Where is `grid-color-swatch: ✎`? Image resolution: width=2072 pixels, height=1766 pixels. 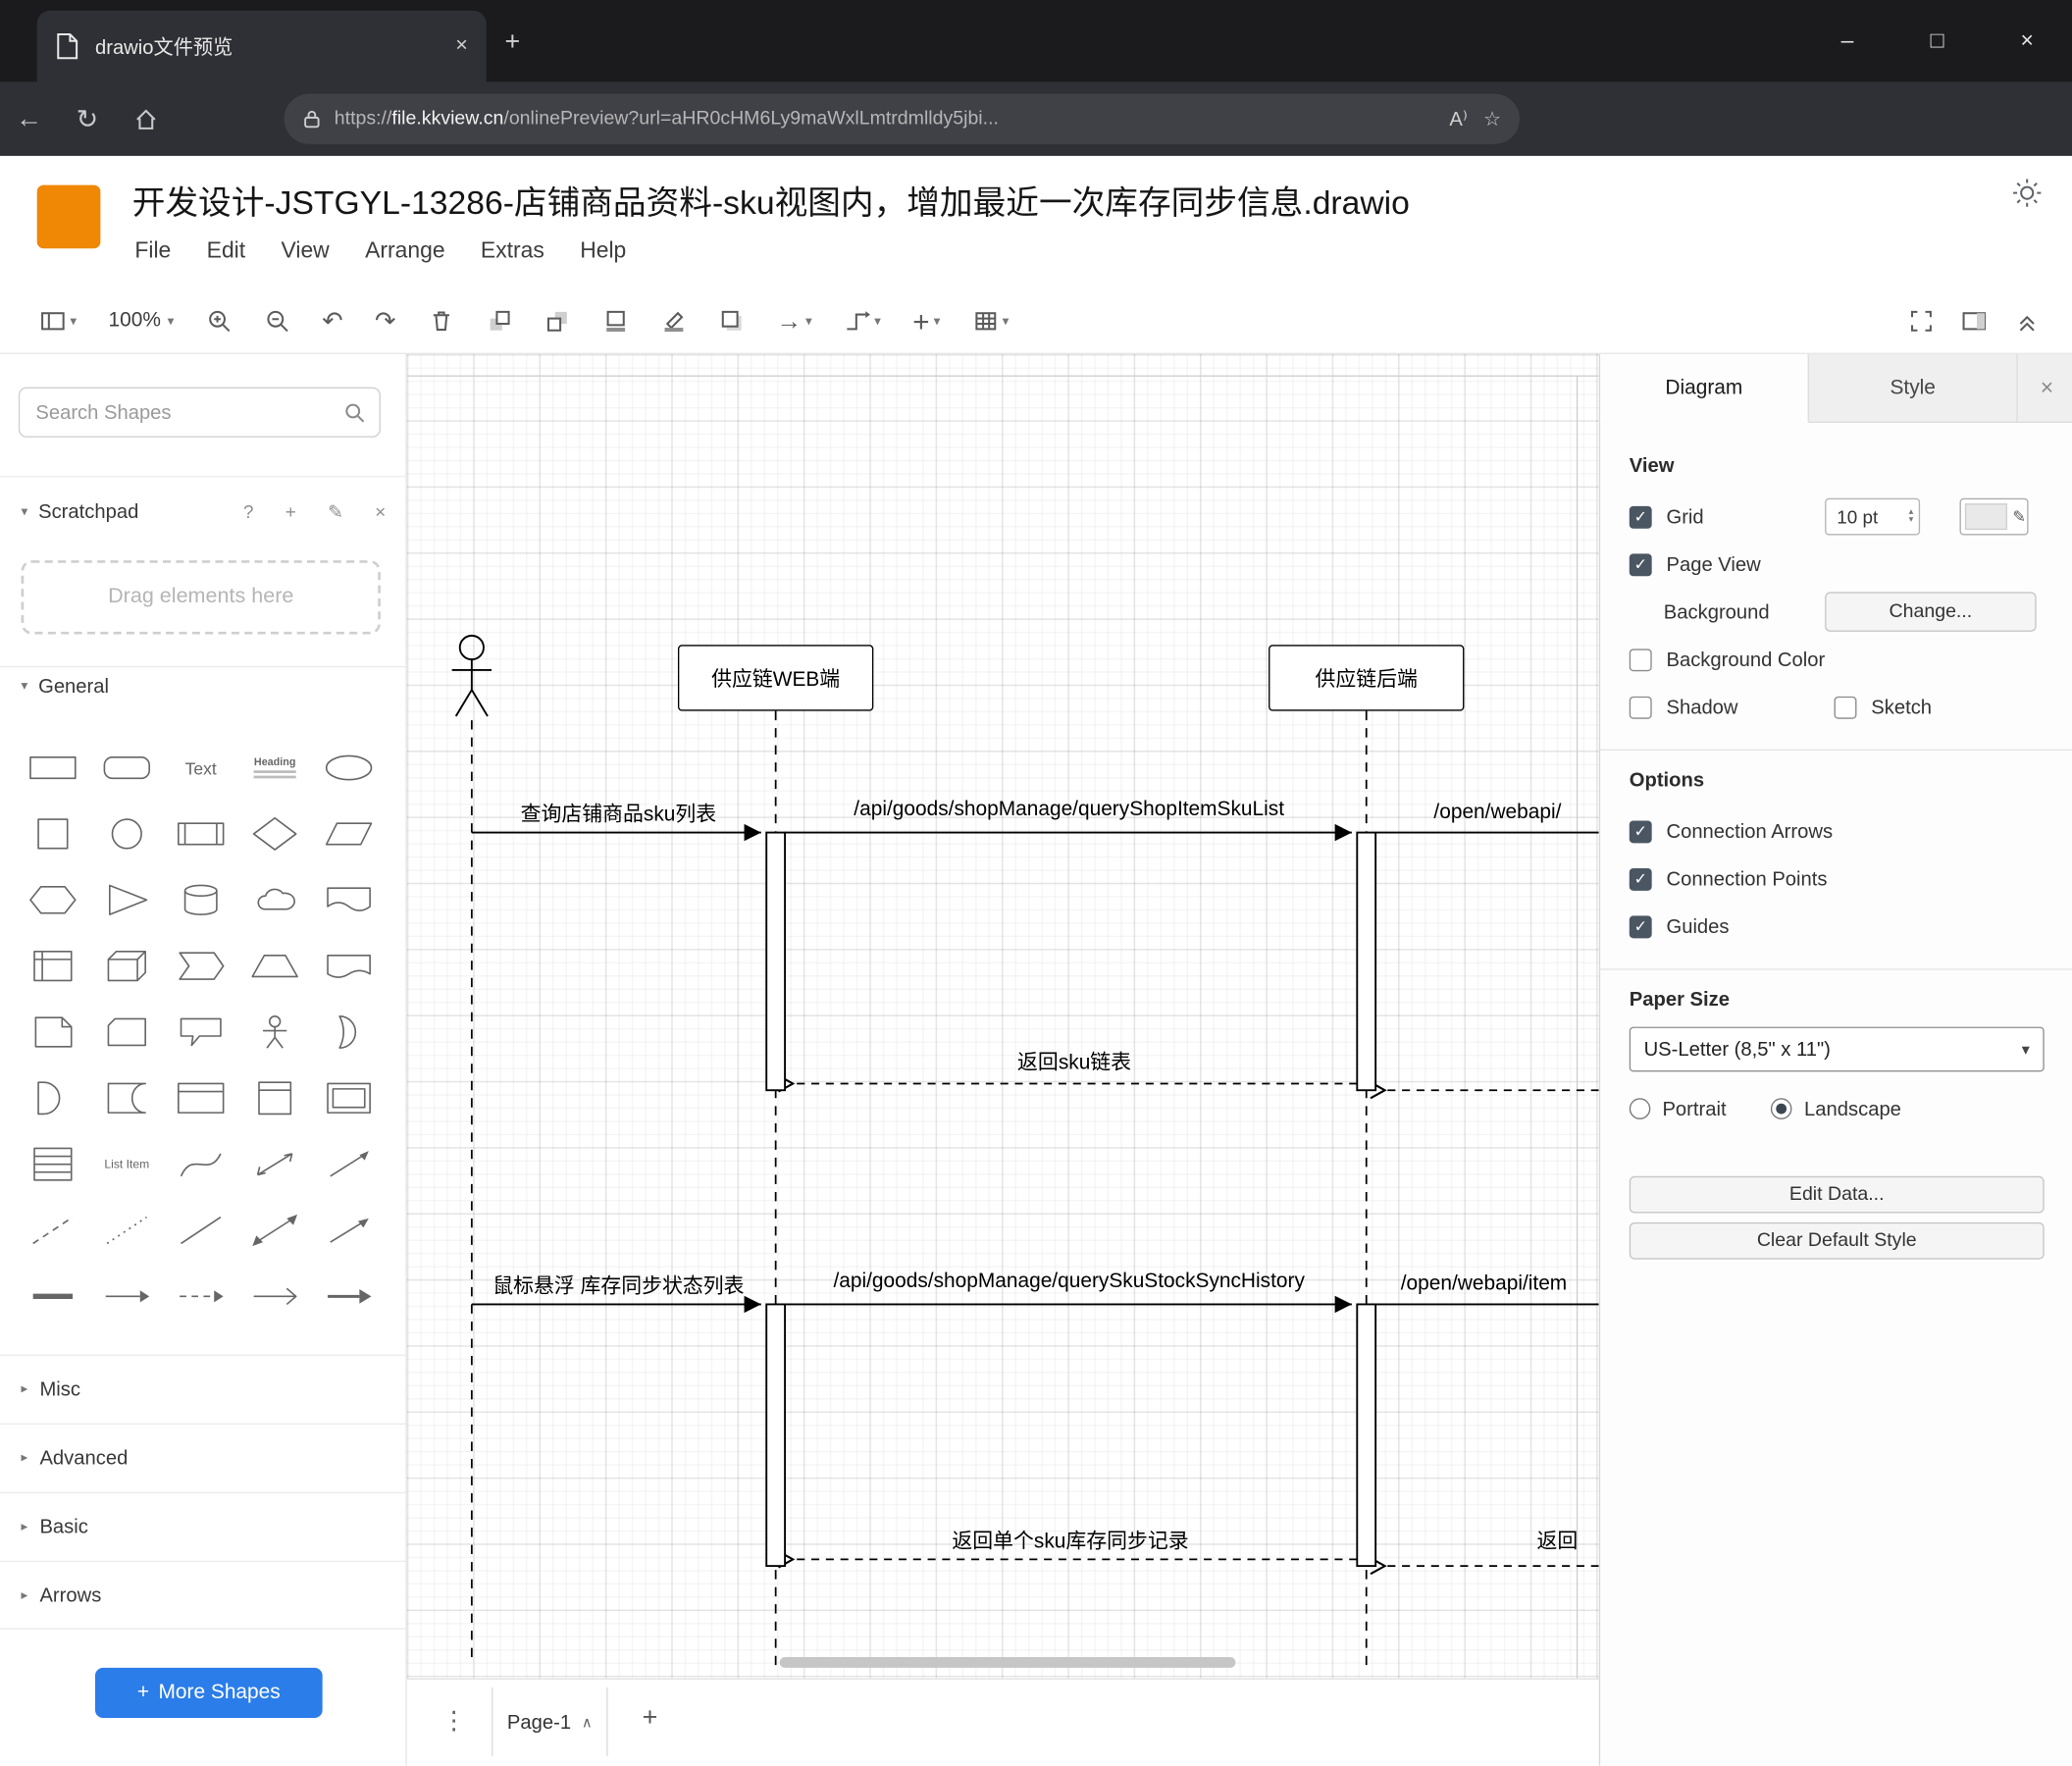 grid-color-swatch: ✎ is located at coordinates (1994, 516).